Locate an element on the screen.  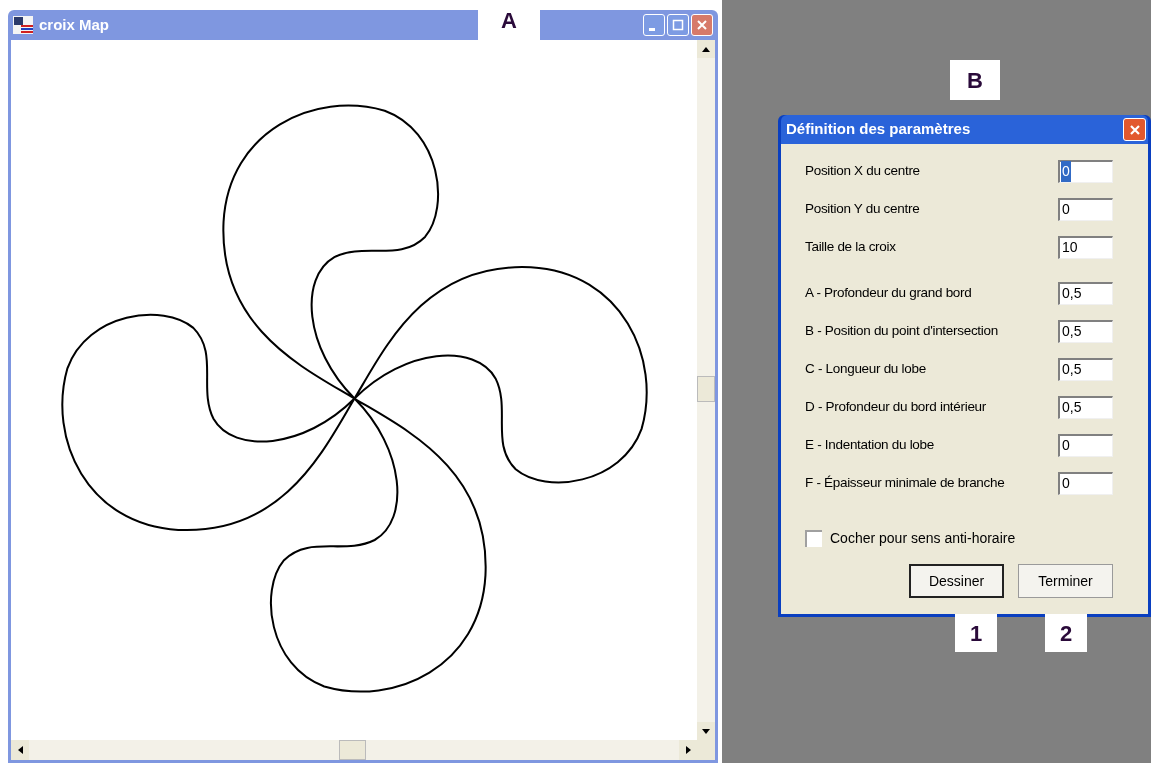
field-label: B - Position du point d'intersection is located at coordinates (902, 330).